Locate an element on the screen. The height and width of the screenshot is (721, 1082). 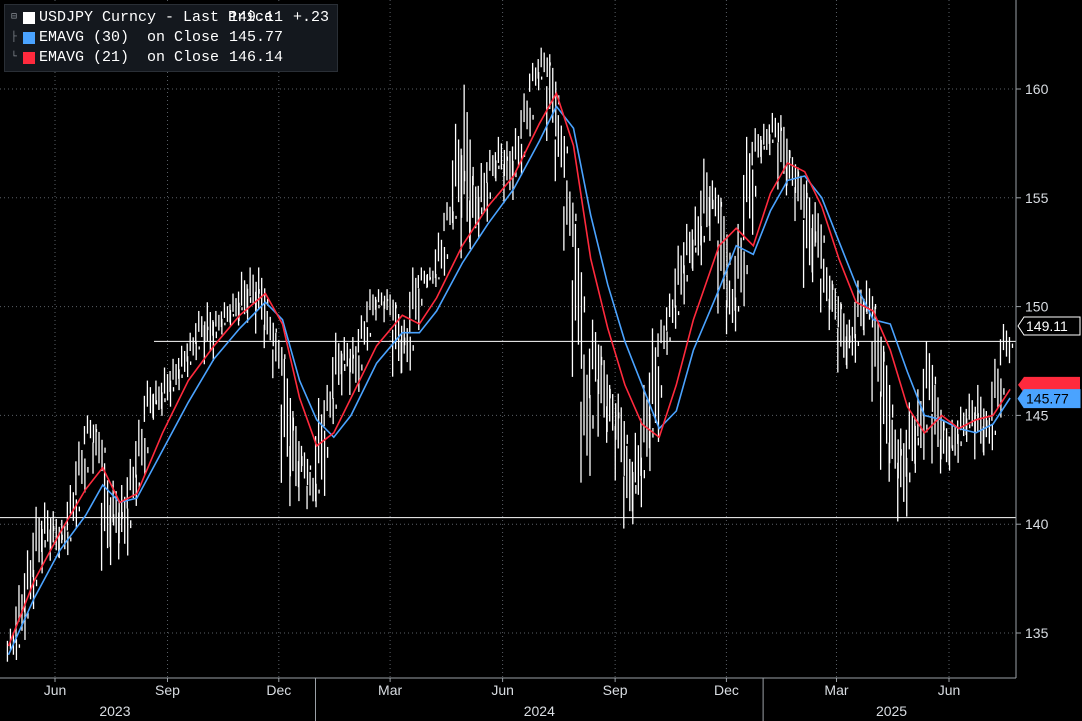
x-year-label: 2025 is located at coordinates (891, 711).